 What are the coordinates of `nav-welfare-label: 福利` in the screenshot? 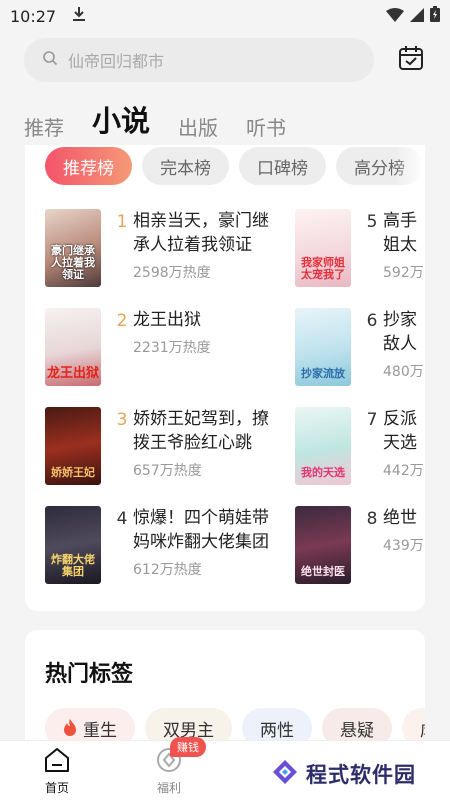 It's located at (168, 788).